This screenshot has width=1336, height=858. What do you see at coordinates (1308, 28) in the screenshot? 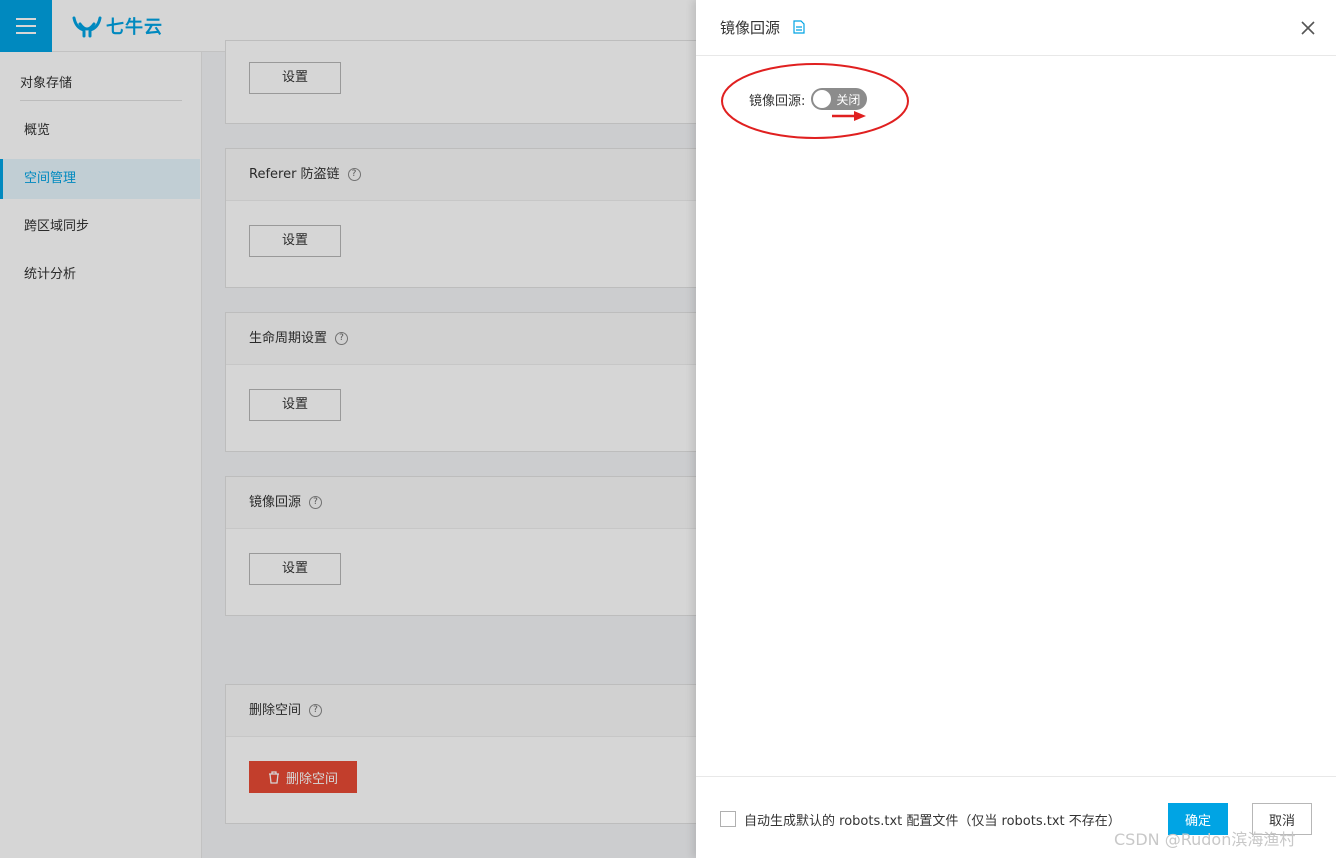
I see `close-icon` at bounding box center [1308, 28].